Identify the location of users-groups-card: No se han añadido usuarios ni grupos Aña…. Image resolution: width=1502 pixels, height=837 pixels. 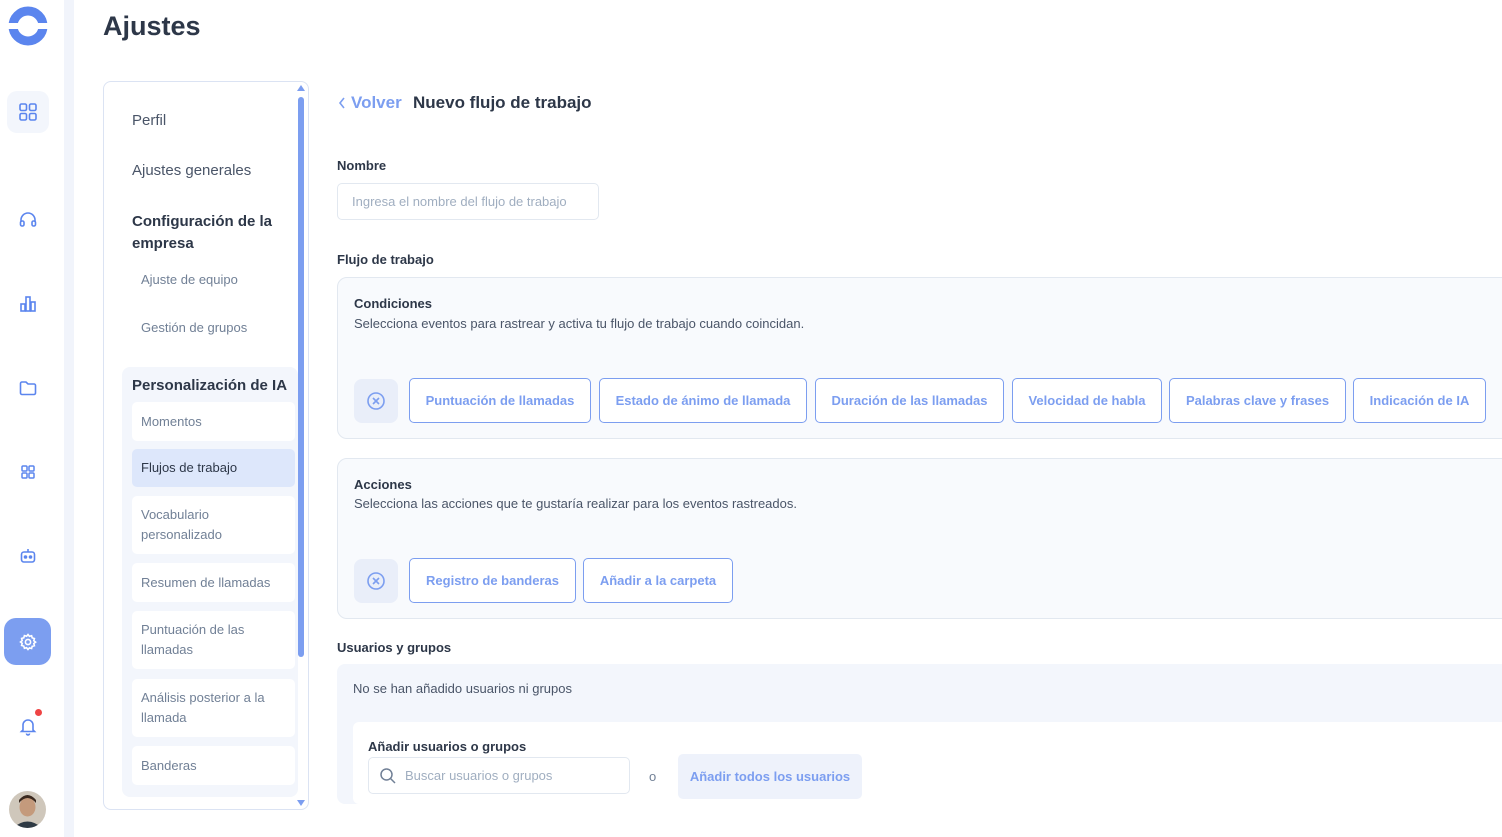
(919, 734).